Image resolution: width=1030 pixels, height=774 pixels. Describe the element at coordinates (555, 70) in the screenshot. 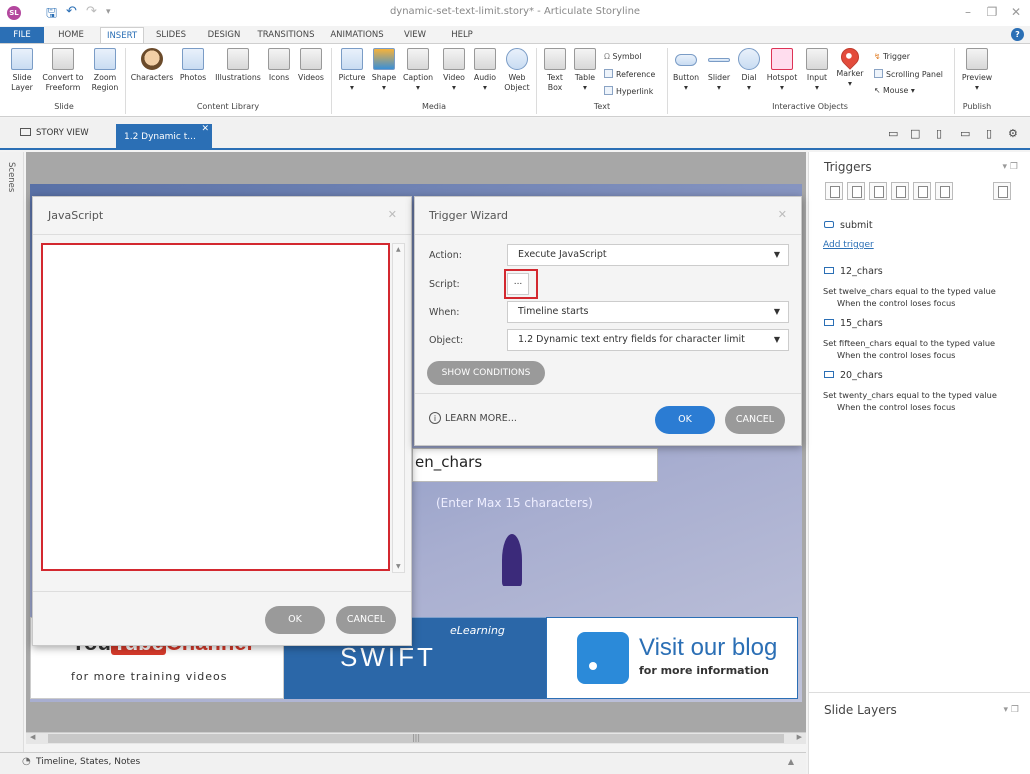

I see `text-box-button: Text Box` at that location.